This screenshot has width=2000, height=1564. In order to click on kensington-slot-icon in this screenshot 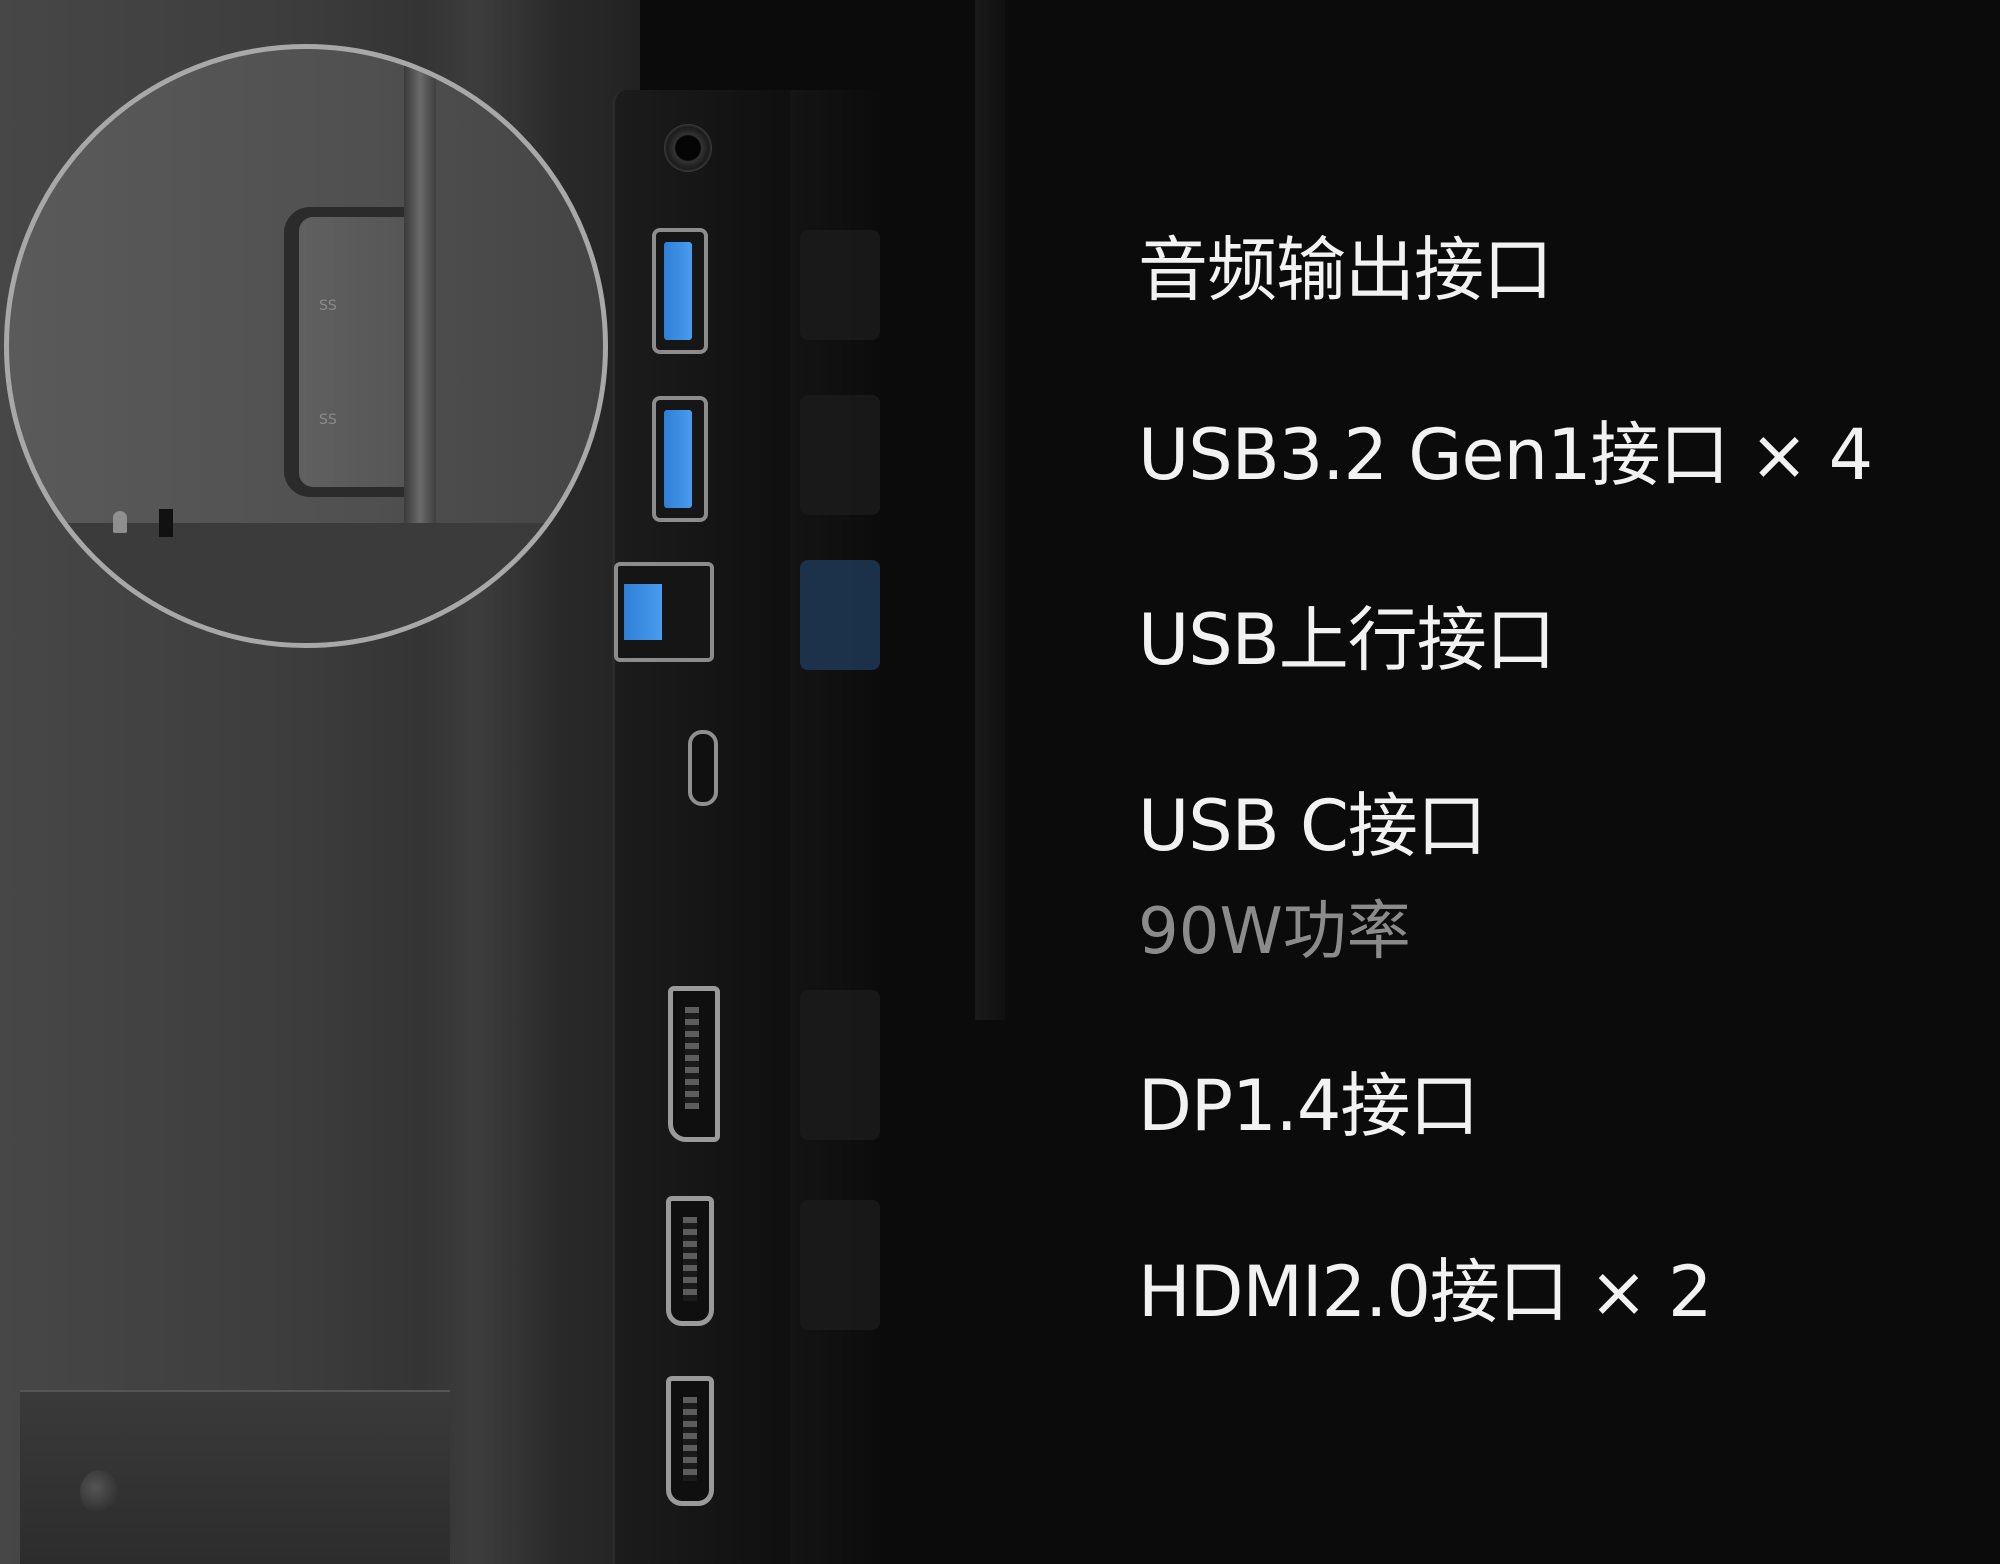, I will do `click(166, 523)`.